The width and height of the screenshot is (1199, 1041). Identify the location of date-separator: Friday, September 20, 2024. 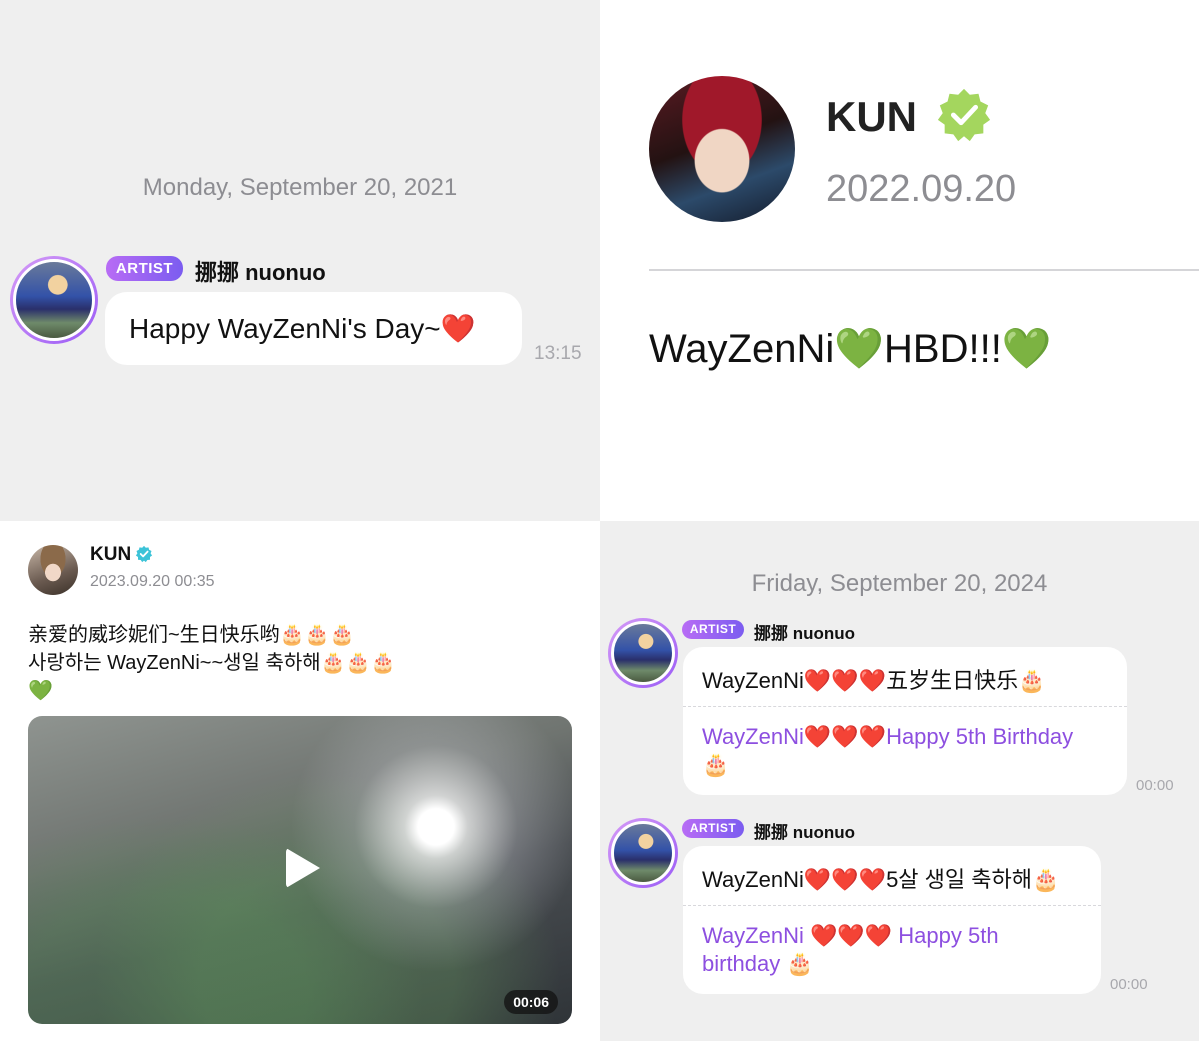
(899, 583).